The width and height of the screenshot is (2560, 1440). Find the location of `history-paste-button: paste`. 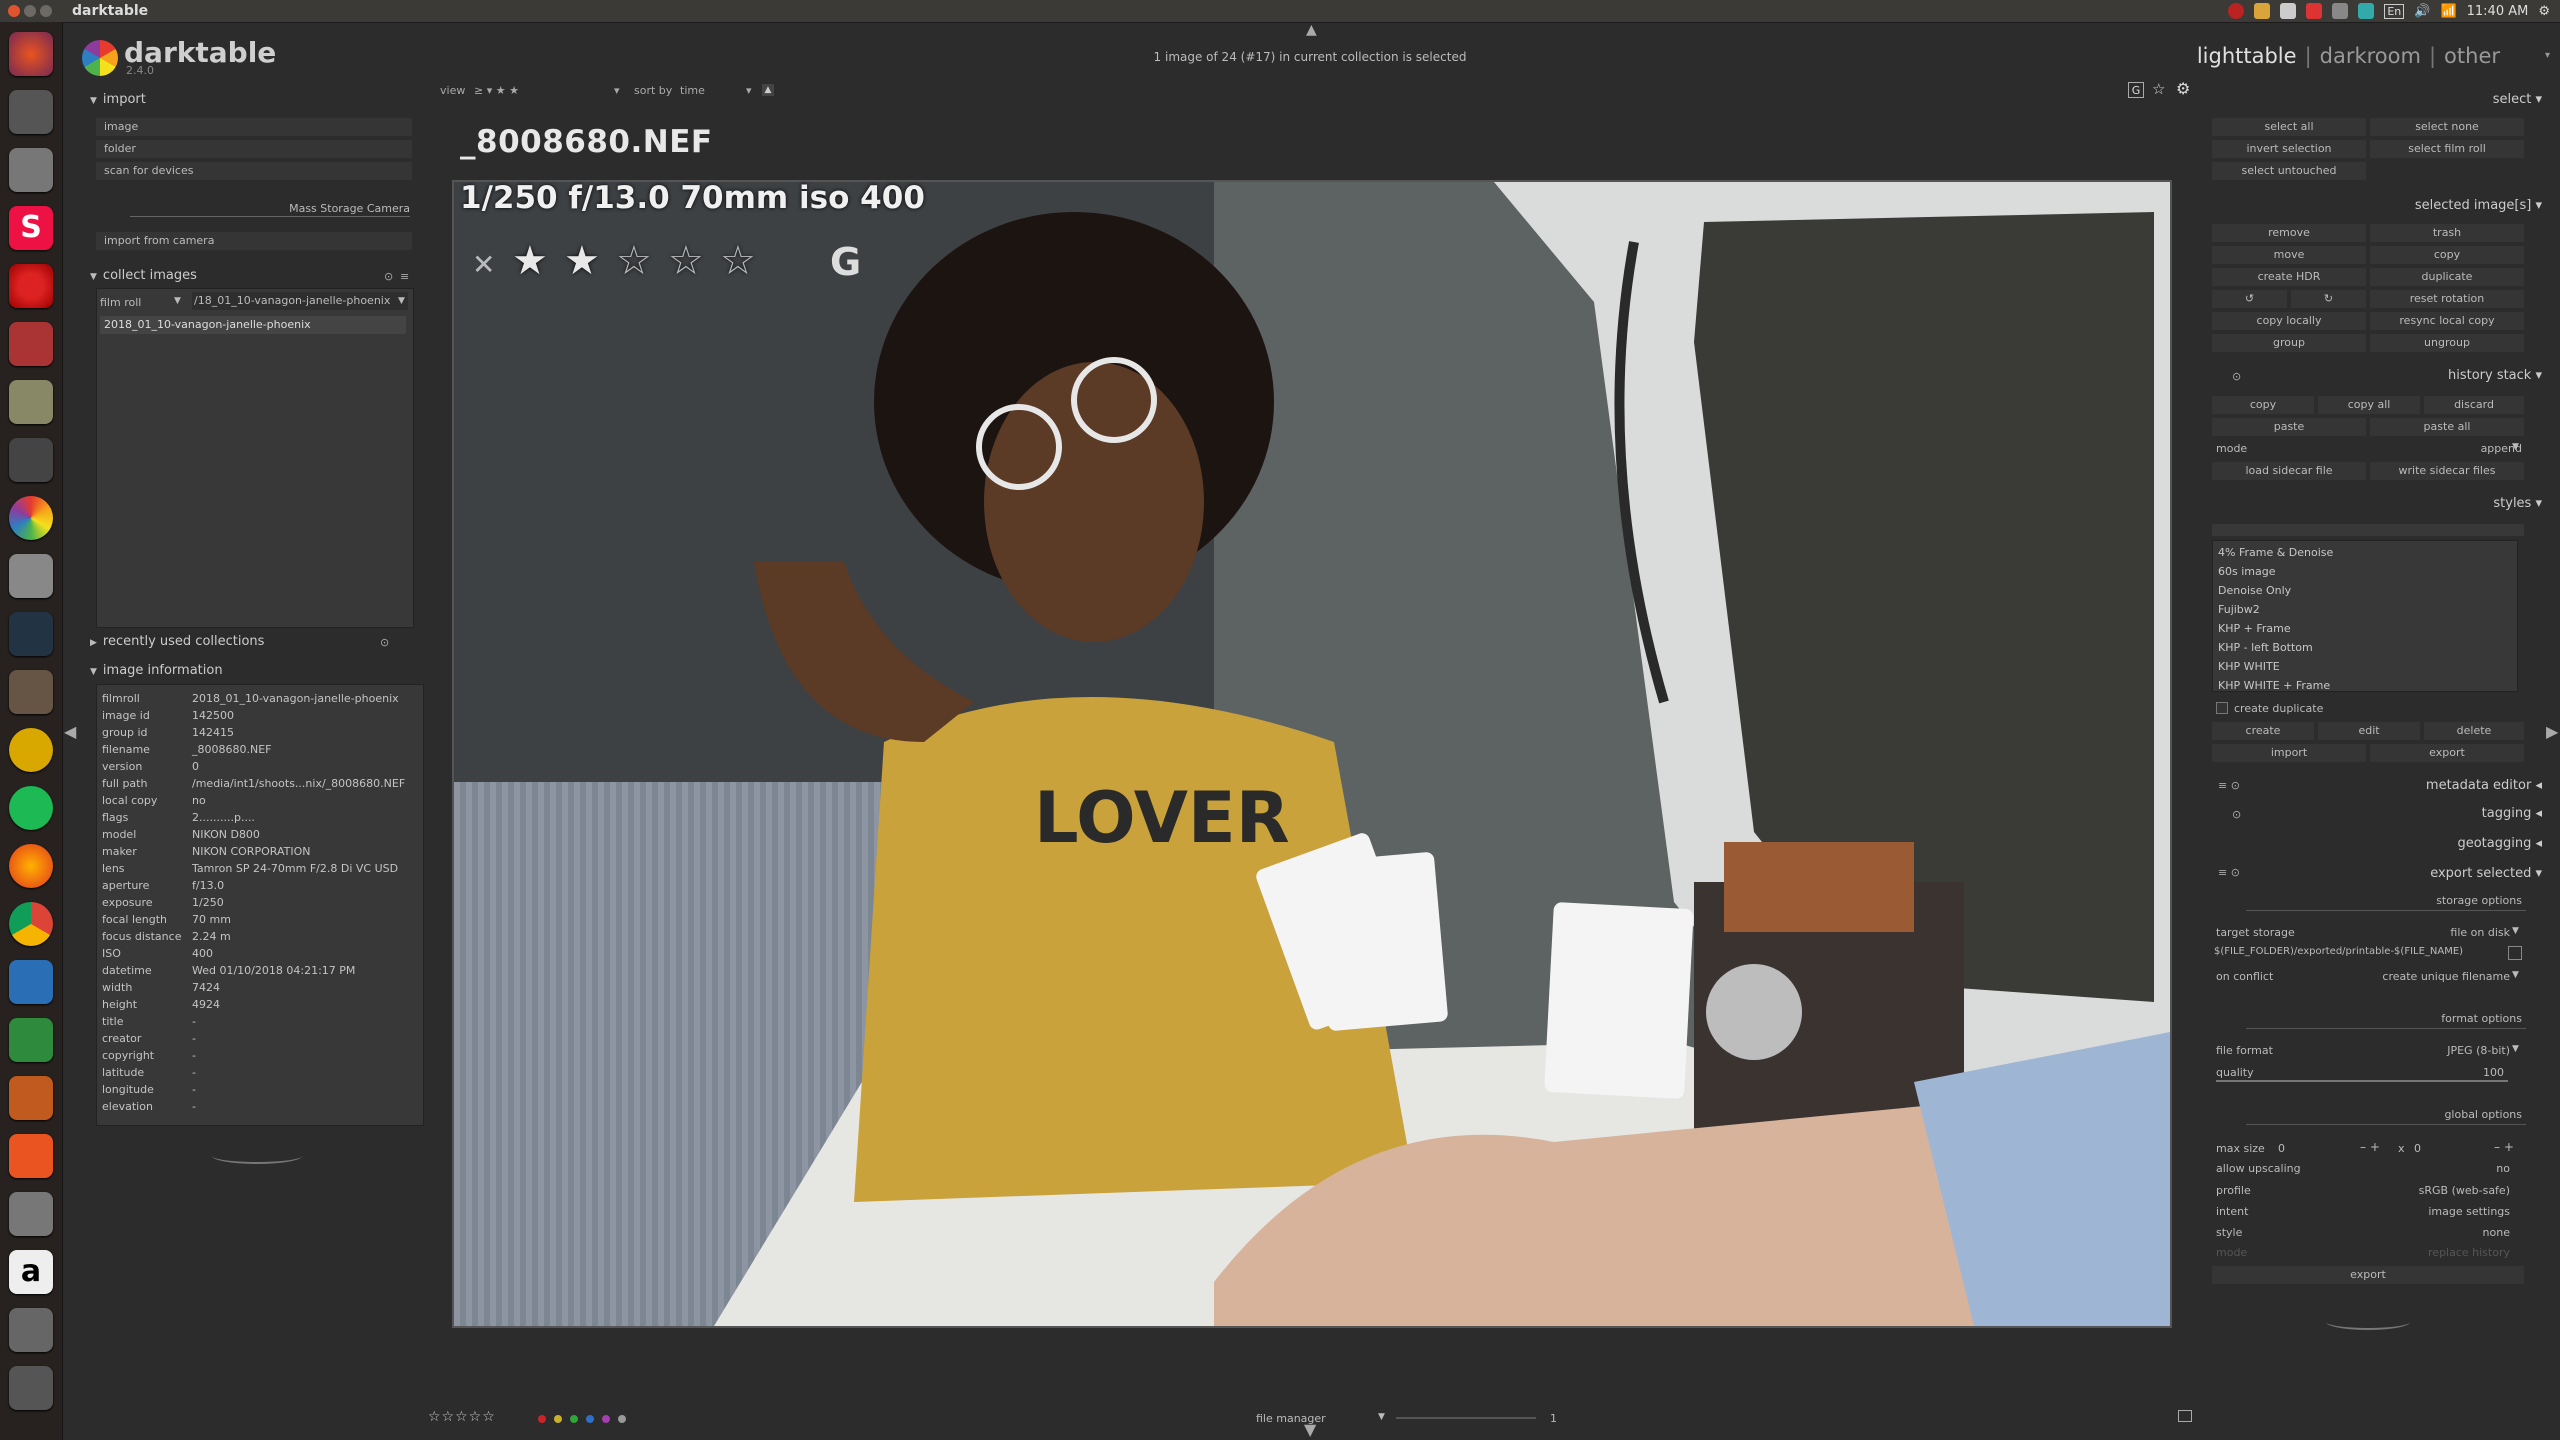

history-paste-button: paste is located at coordinates (2289, 427).